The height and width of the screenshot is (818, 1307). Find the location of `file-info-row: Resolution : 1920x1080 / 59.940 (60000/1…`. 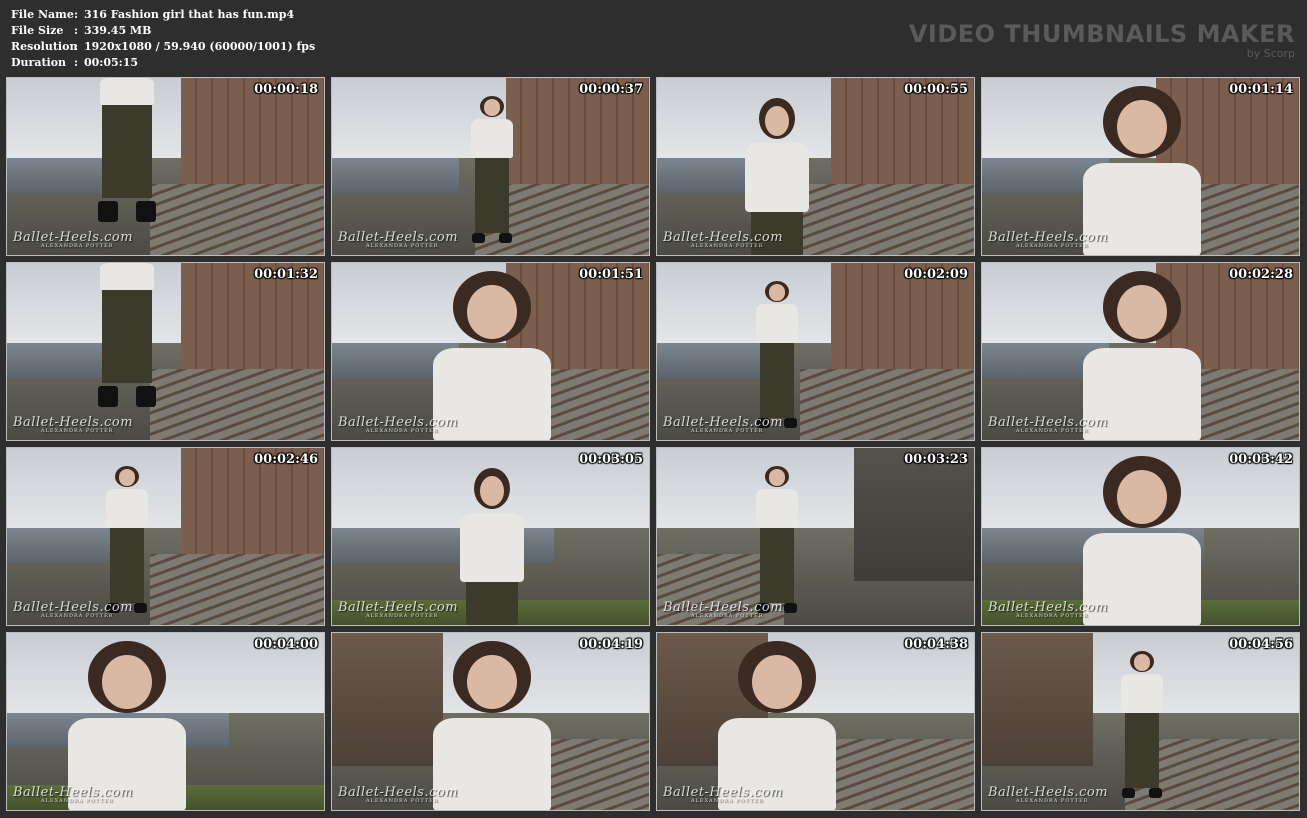

file-info-row: Resolution : 1920x1080 / 59.940 (60000/1… is located at coordinates (163, 47).